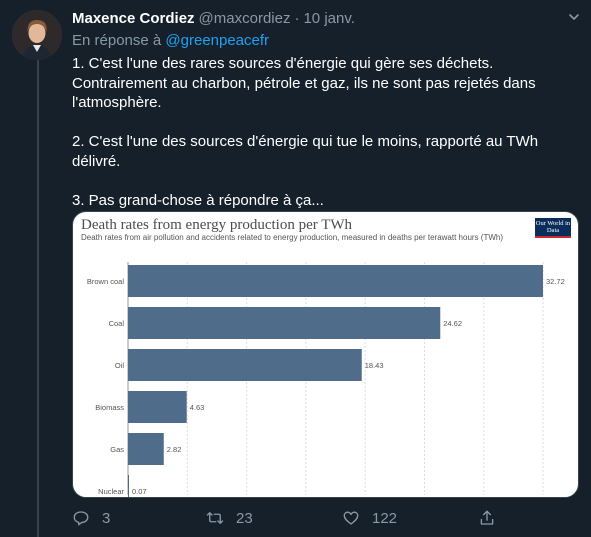  Describe the element at coordinates (217, 40) in the screenshot. I see `reply-to-link: @greenpeacefr` at that location.